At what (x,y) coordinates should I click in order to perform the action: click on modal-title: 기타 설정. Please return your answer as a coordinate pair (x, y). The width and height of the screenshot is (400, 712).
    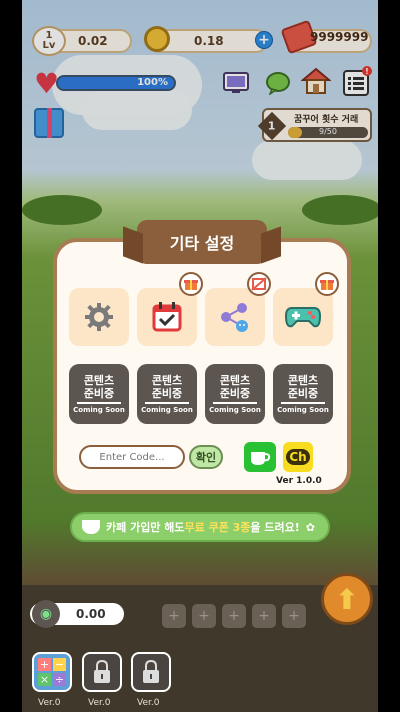
    Looking at the image, I should click on (202, 243).